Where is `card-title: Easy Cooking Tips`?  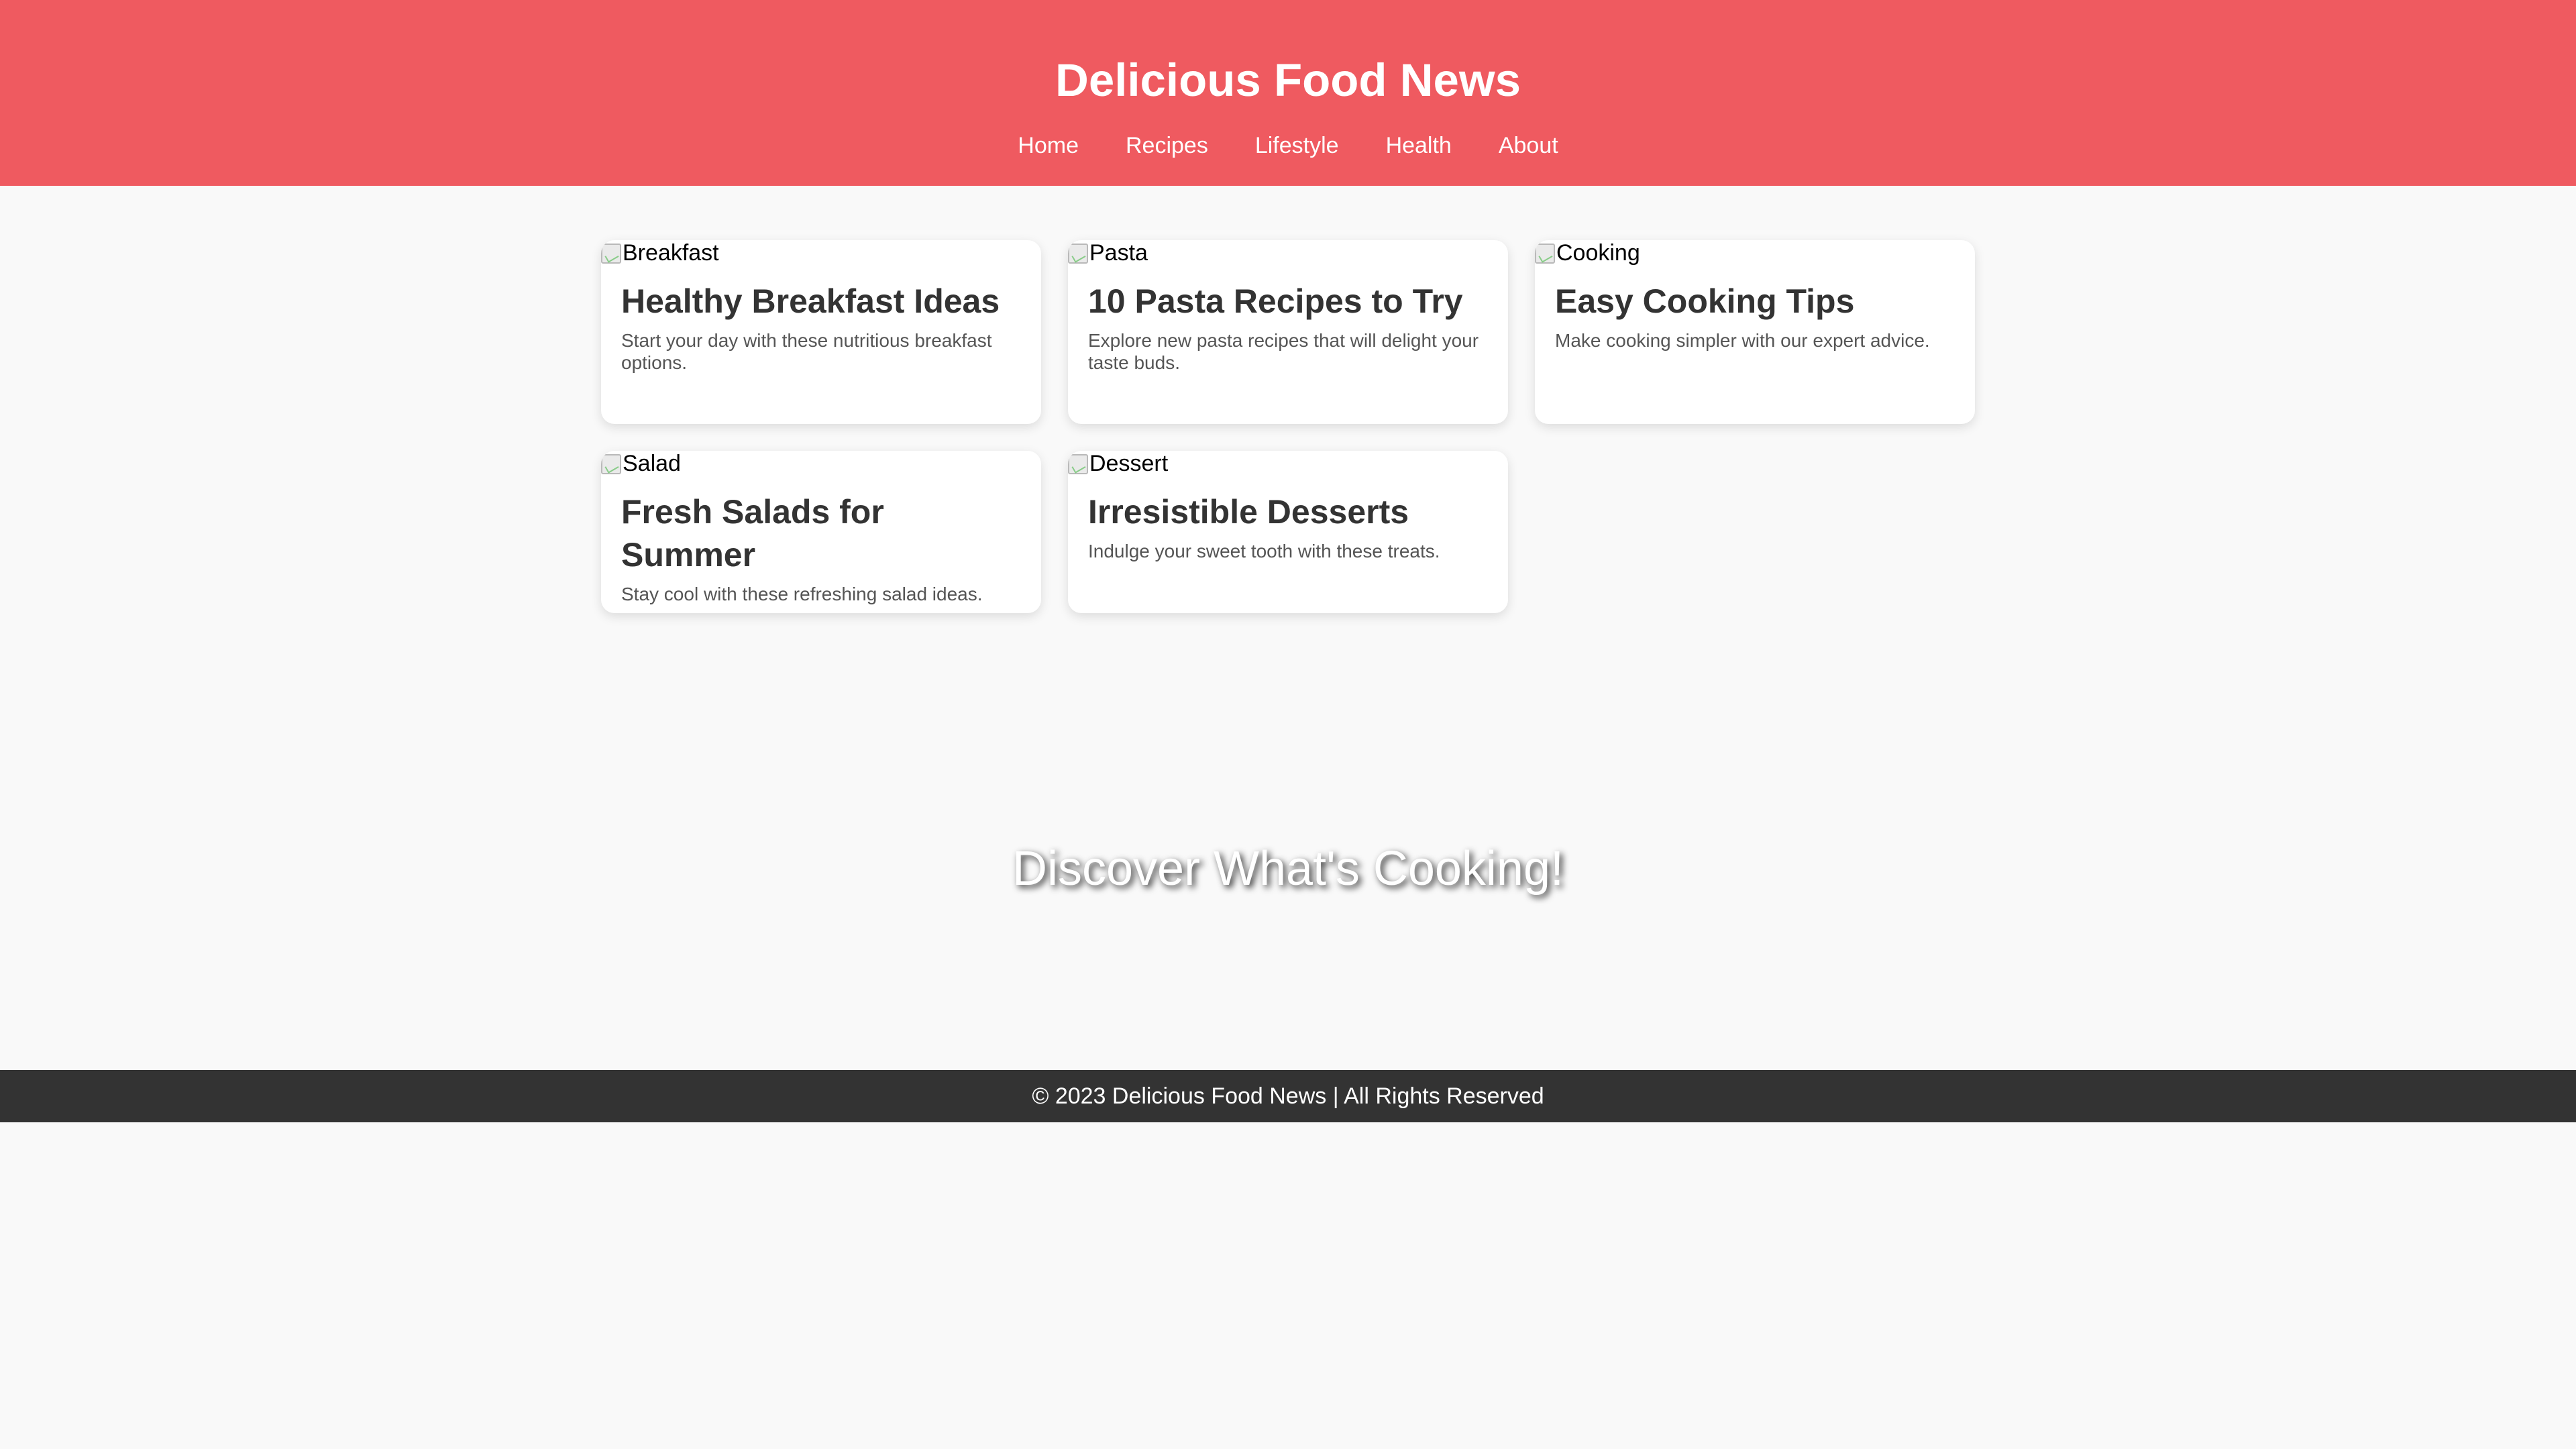 card-title: Easy Cooking Tips is located at coordinates (1755, 301).